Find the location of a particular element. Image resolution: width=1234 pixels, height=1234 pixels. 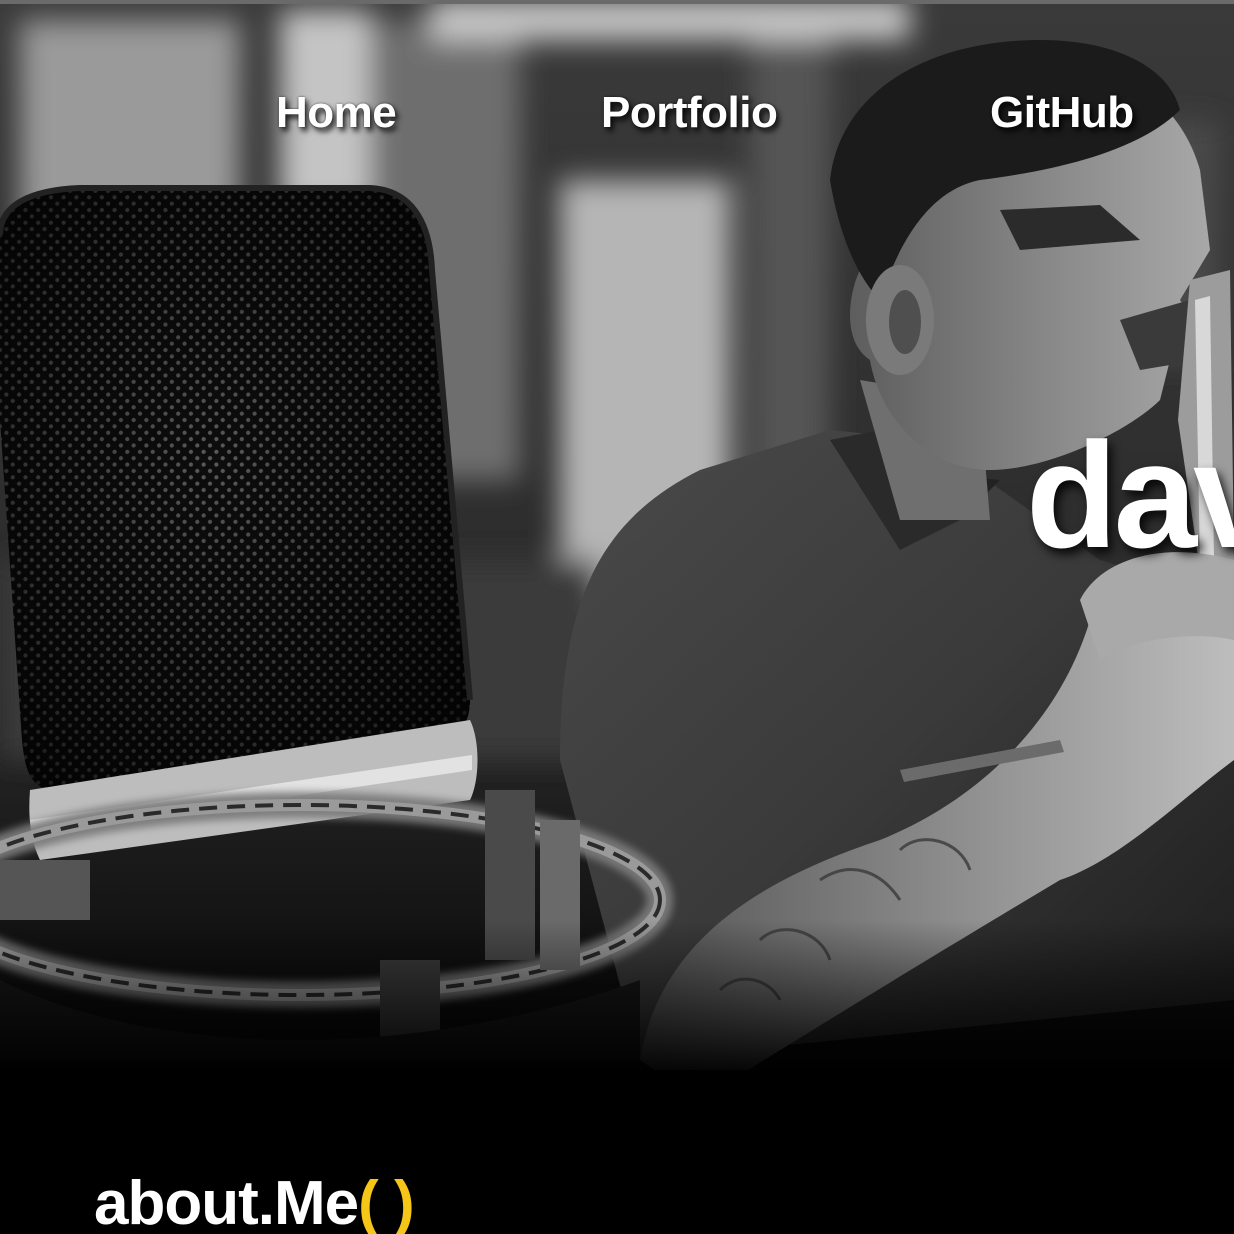

about-heading-text: about.Me is located at coordinates (226, 1201).